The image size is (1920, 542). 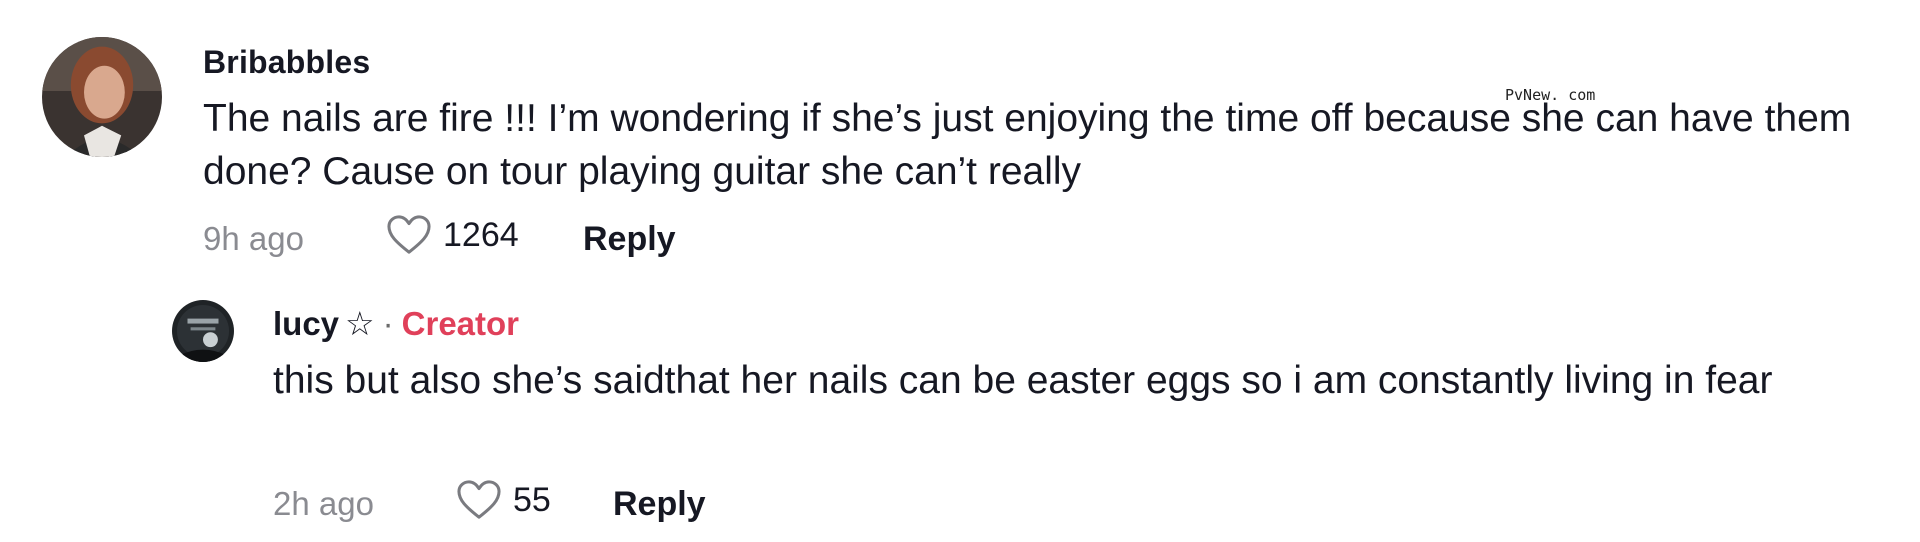 I want to click on watermark-text: PvNew. com, so click(x=1550, y=95).